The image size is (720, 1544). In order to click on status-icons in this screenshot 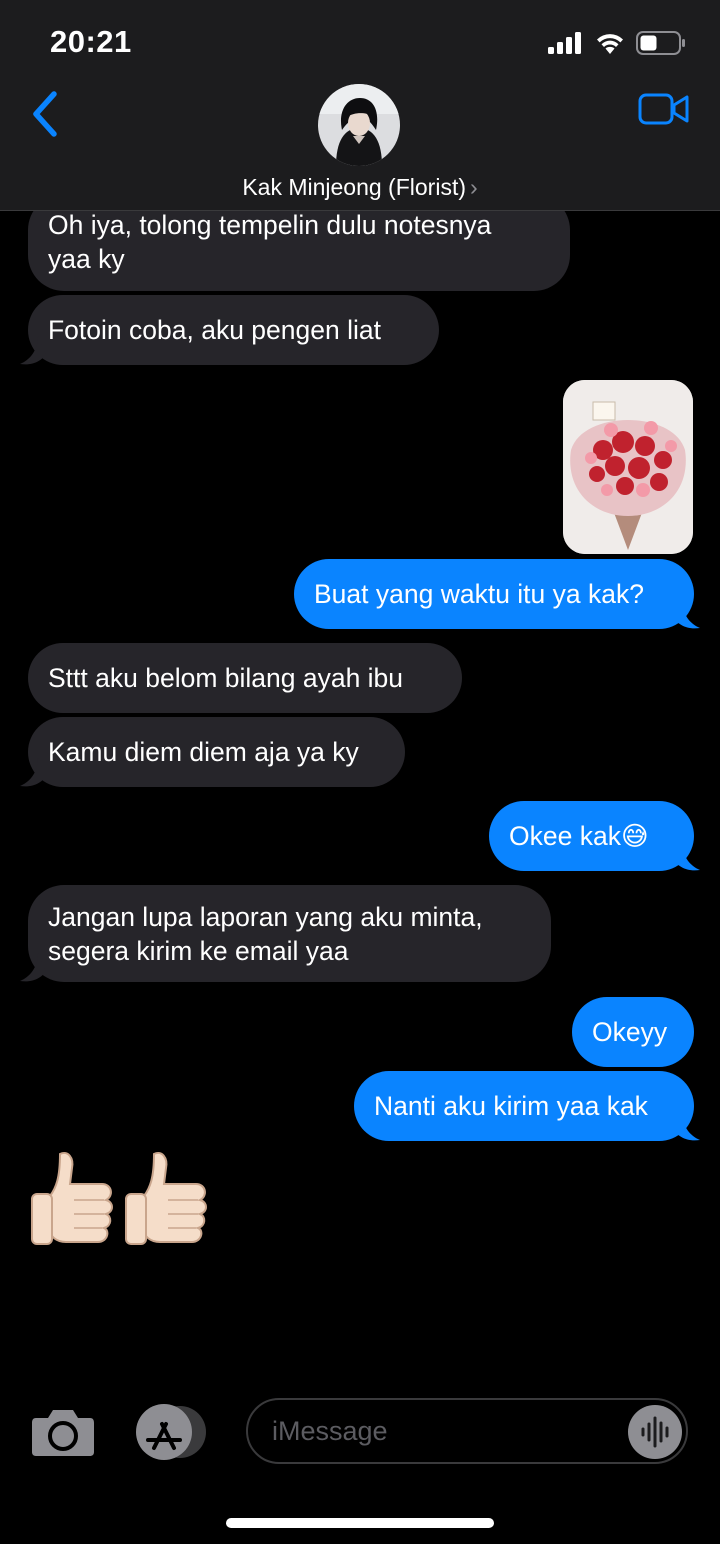, I will do `click(617, 43)`.